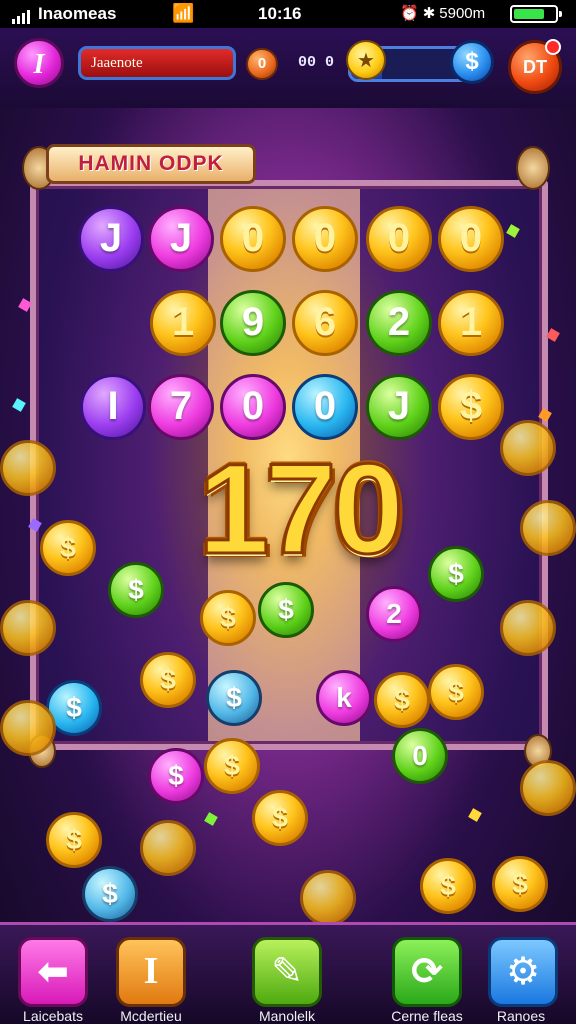 The width and height of the screenshot is (576, 1024). I want to click on board-token: I, so click(113, 407).